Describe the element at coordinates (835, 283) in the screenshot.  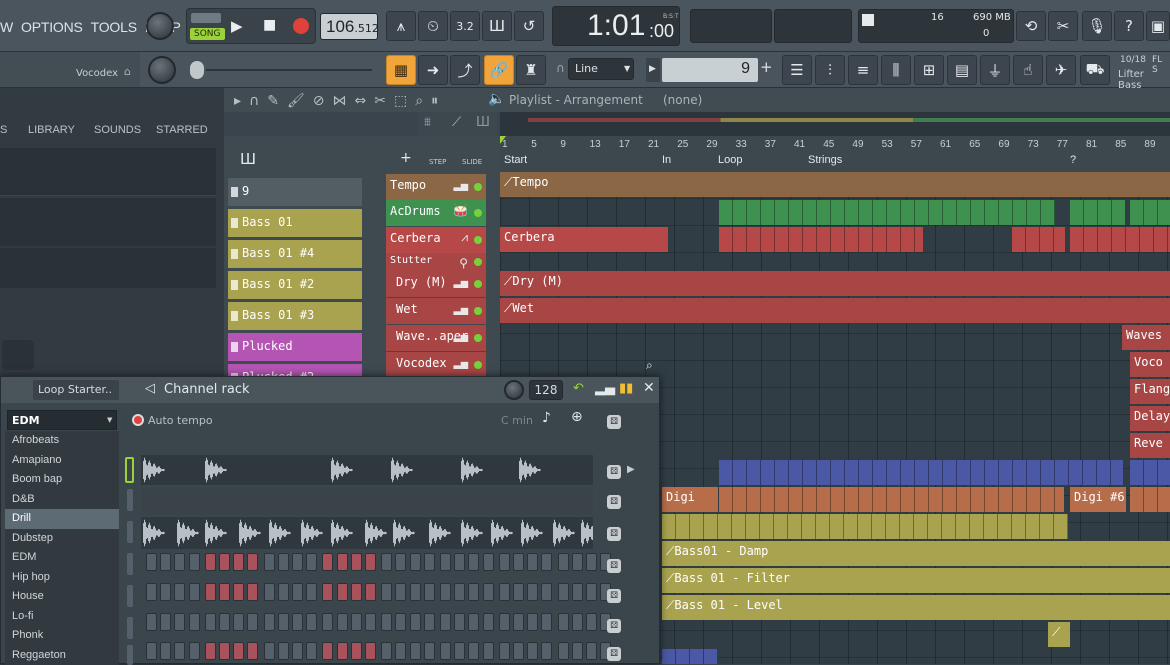
I see `clip-dry: ⟋Dry (M)` at that location.